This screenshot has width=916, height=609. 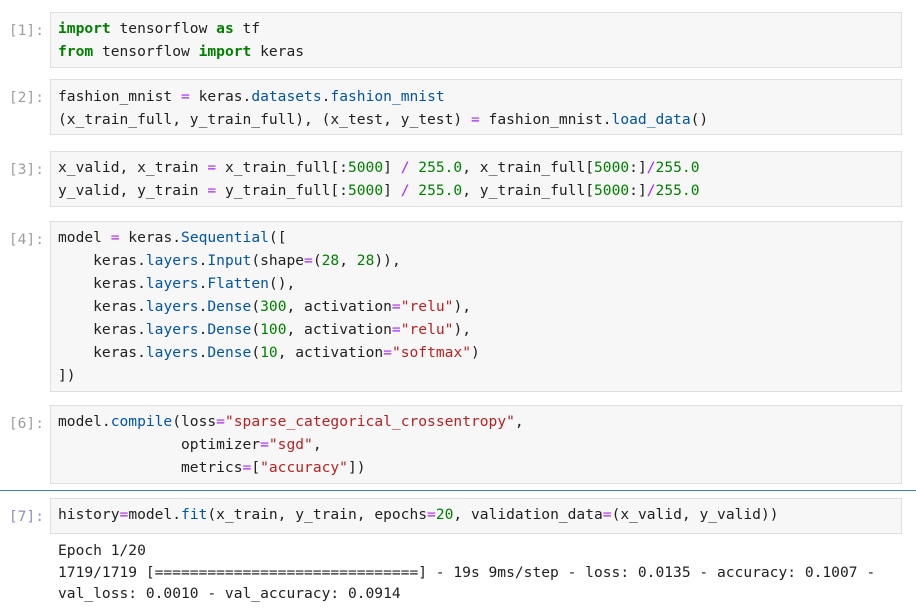 I want to click on code-token: "sgd", so click(x=290, y=444).